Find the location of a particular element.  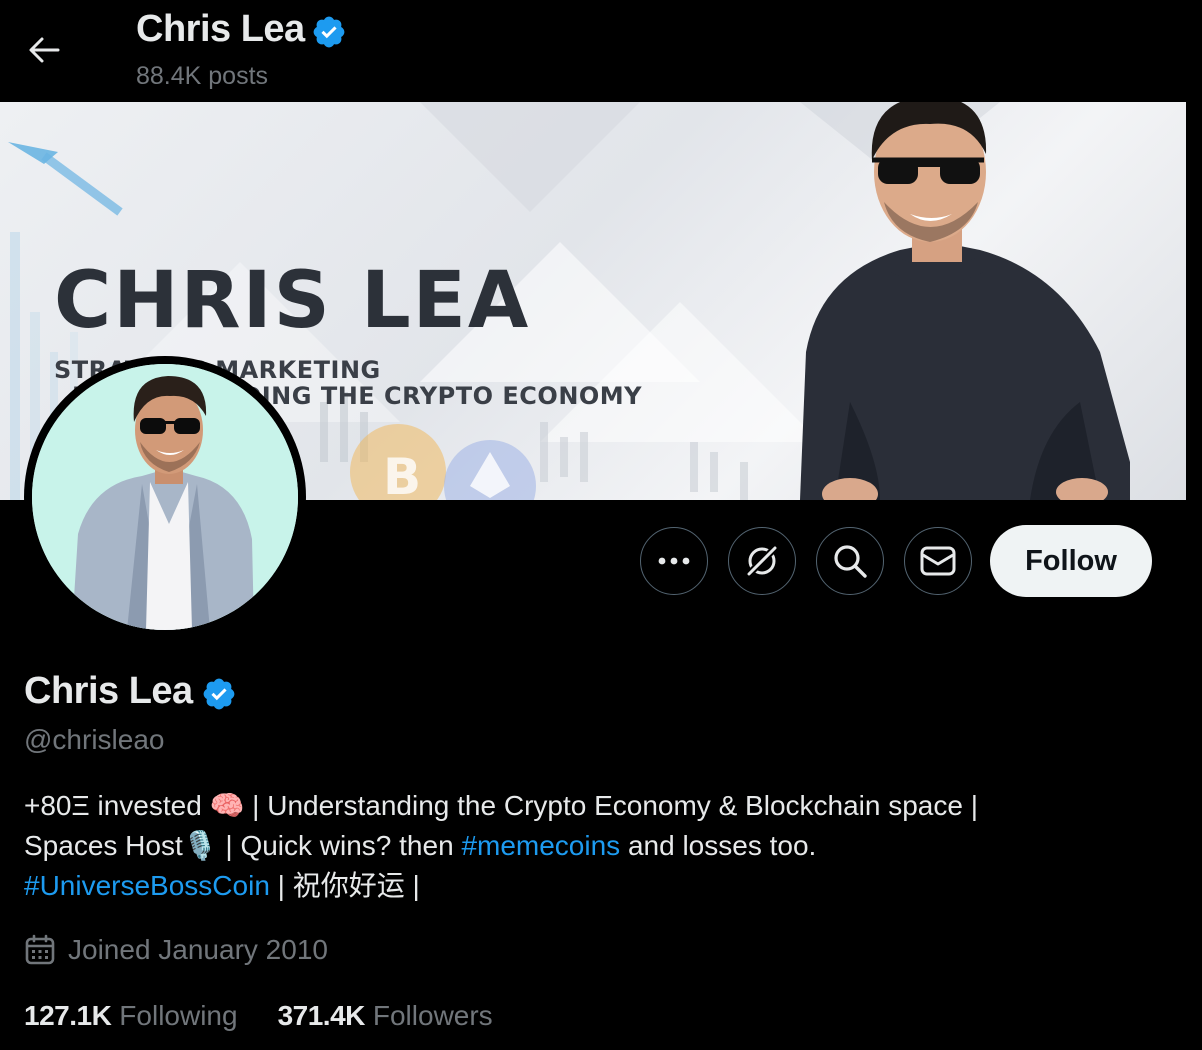

scrollbar-track is located at coordinates (1194, 576).